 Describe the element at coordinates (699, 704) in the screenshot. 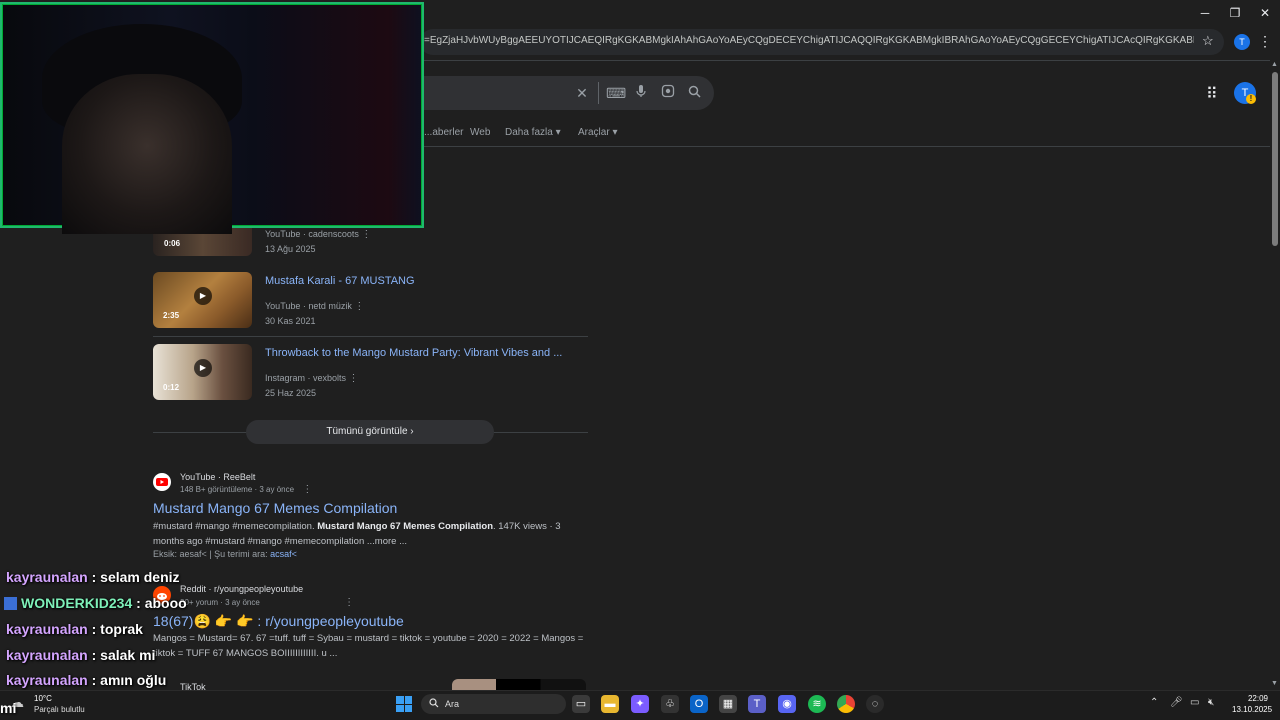

I see `outlook-icon: O` at that location.